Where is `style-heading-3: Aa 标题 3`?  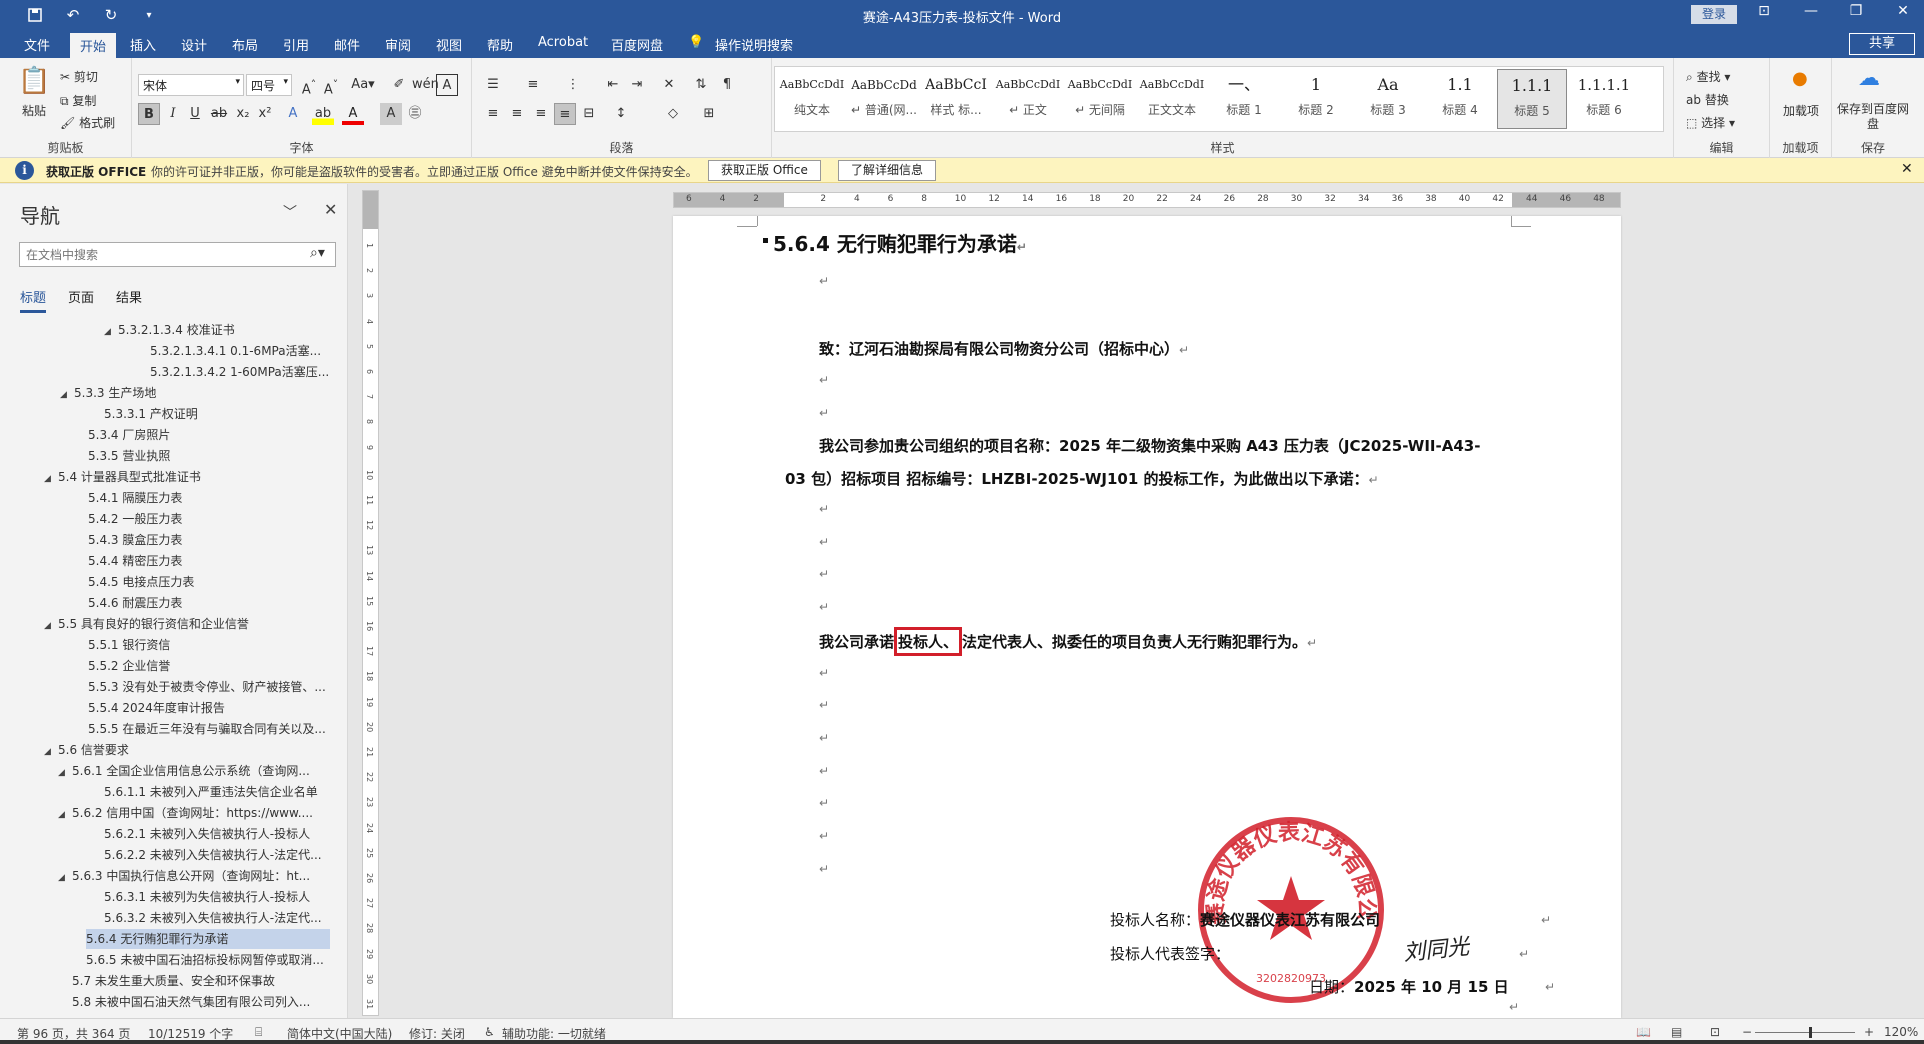 style-heading-3: Aa 标题 3 is located at coordinates (1388, 99).